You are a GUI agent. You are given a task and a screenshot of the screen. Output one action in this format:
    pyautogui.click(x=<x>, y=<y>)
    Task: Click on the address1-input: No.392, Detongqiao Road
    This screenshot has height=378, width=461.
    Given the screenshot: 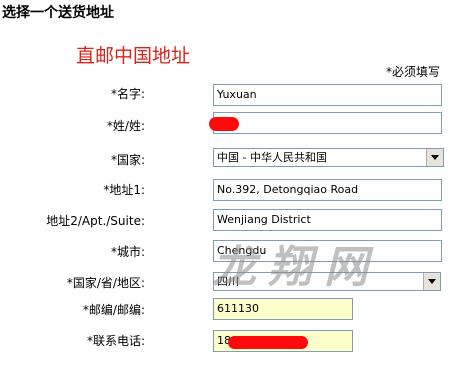 What is the action you would take?
    pyautogui.click(x=327, y=190)
    